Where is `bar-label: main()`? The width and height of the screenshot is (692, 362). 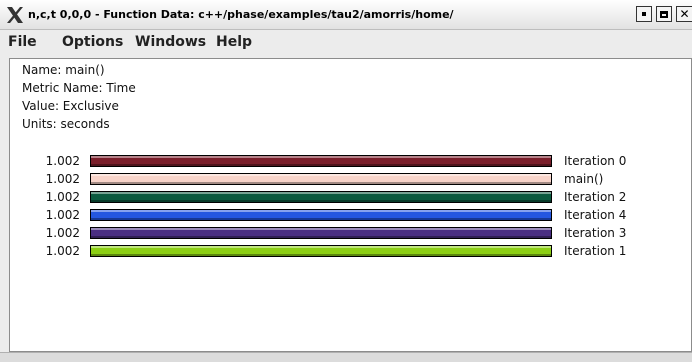 bar-label: main() is located at coordinates (584, 179).